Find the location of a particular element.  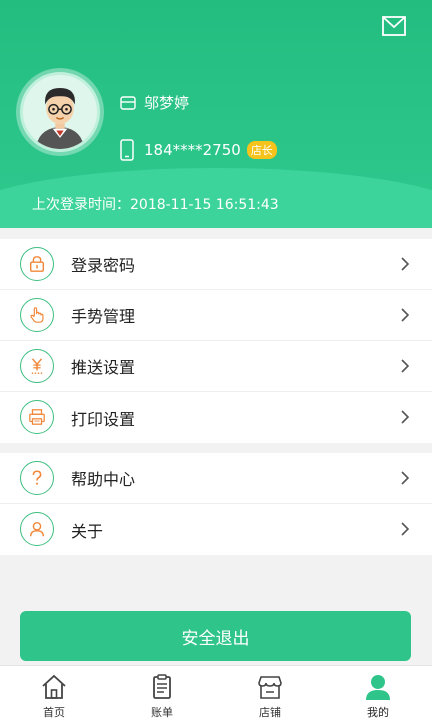

user-name-row: 邬梦婷 is located at coordinates (154, 102).